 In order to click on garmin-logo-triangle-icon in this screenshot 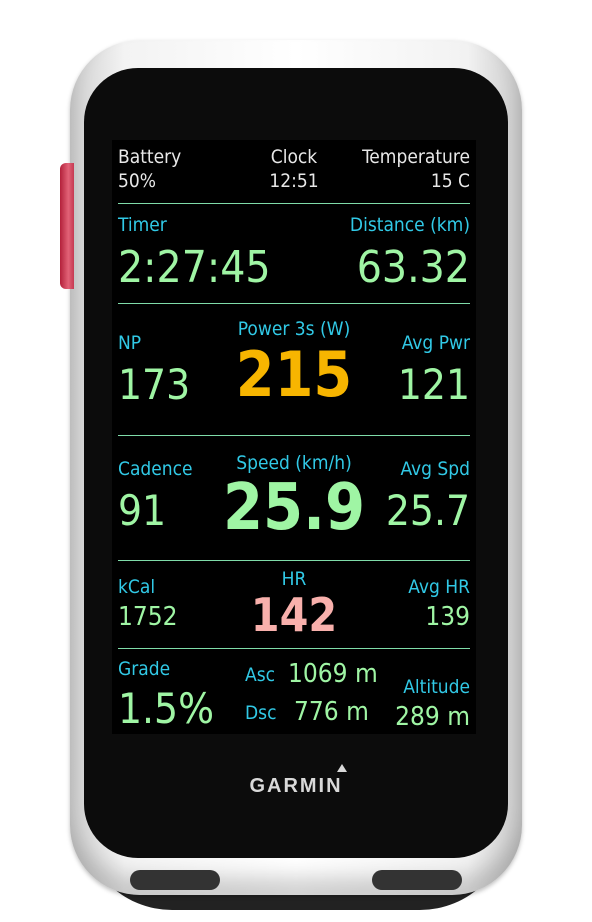, I will do `click(342, 768)`.